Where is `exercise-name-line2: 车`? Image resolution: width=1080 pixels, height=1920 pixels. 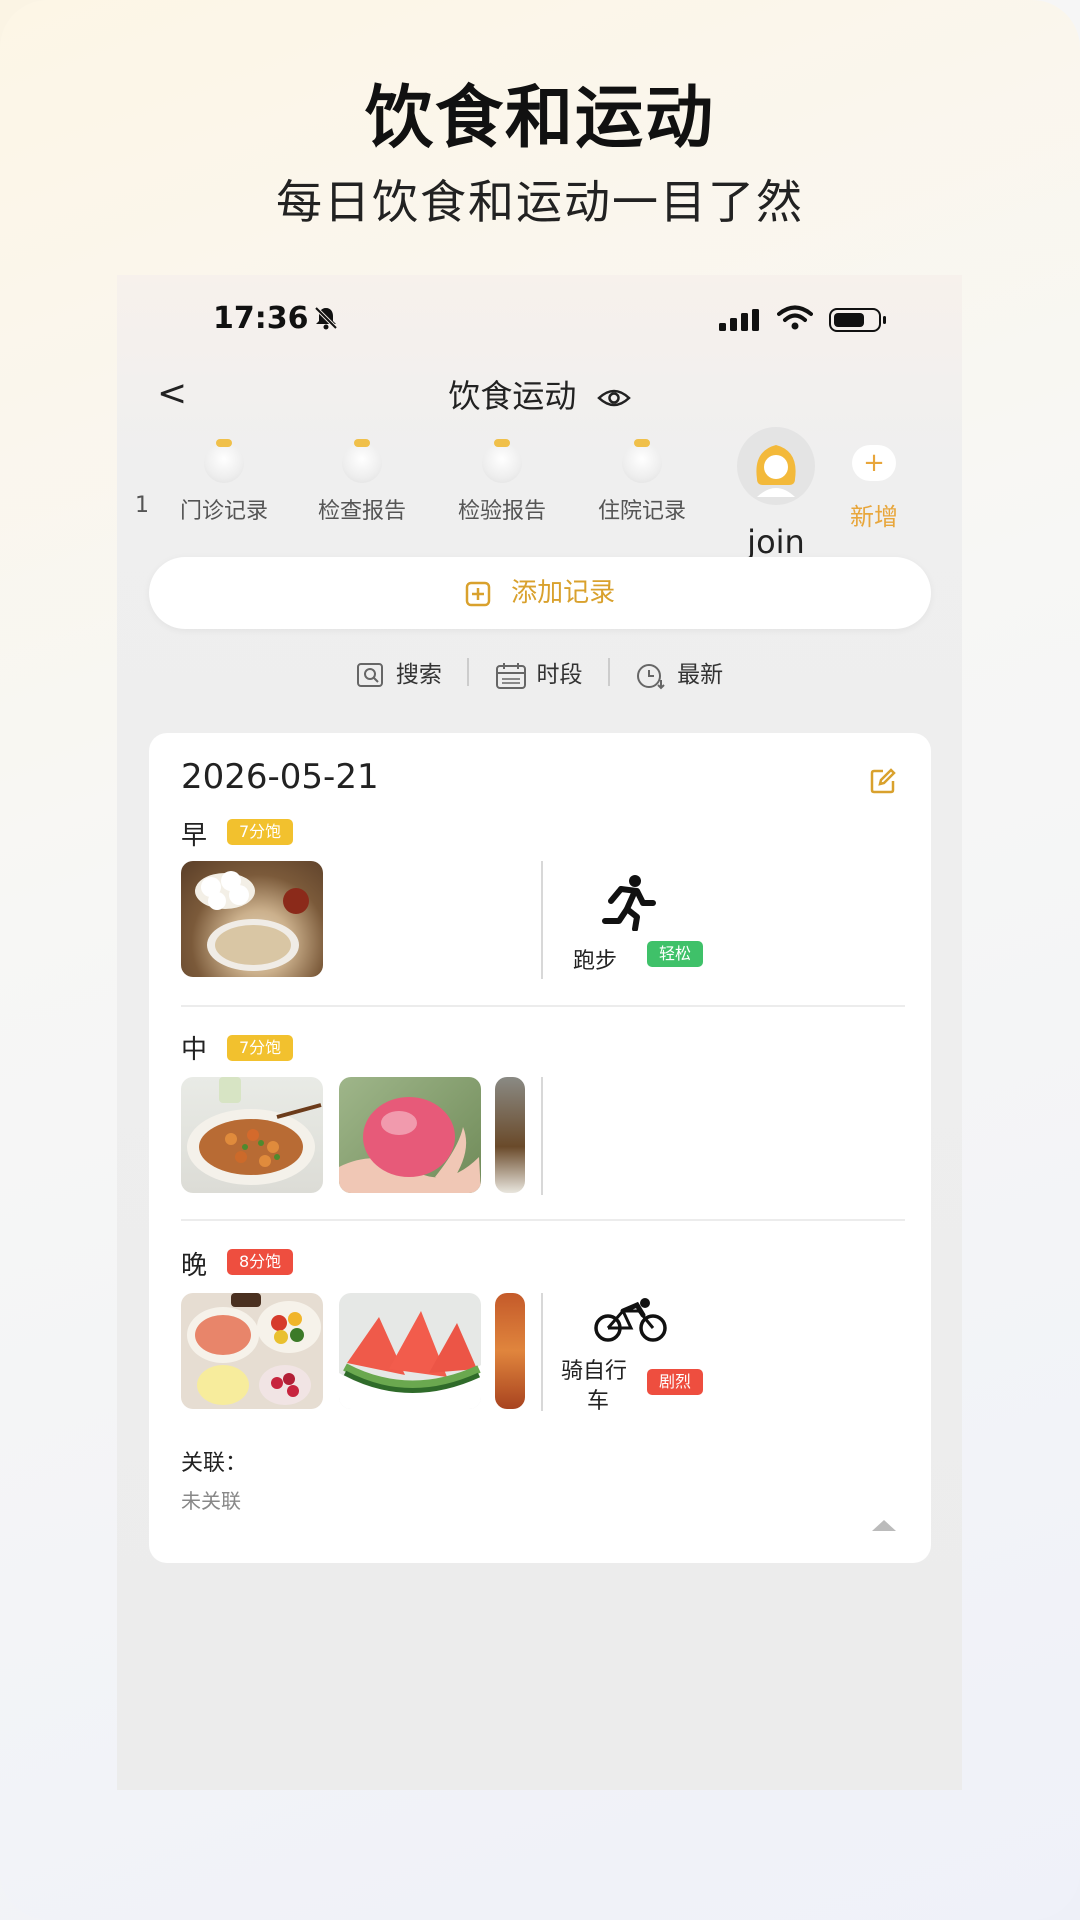
exercise-name-line2: 车 is located at coordinates (598, 1401).